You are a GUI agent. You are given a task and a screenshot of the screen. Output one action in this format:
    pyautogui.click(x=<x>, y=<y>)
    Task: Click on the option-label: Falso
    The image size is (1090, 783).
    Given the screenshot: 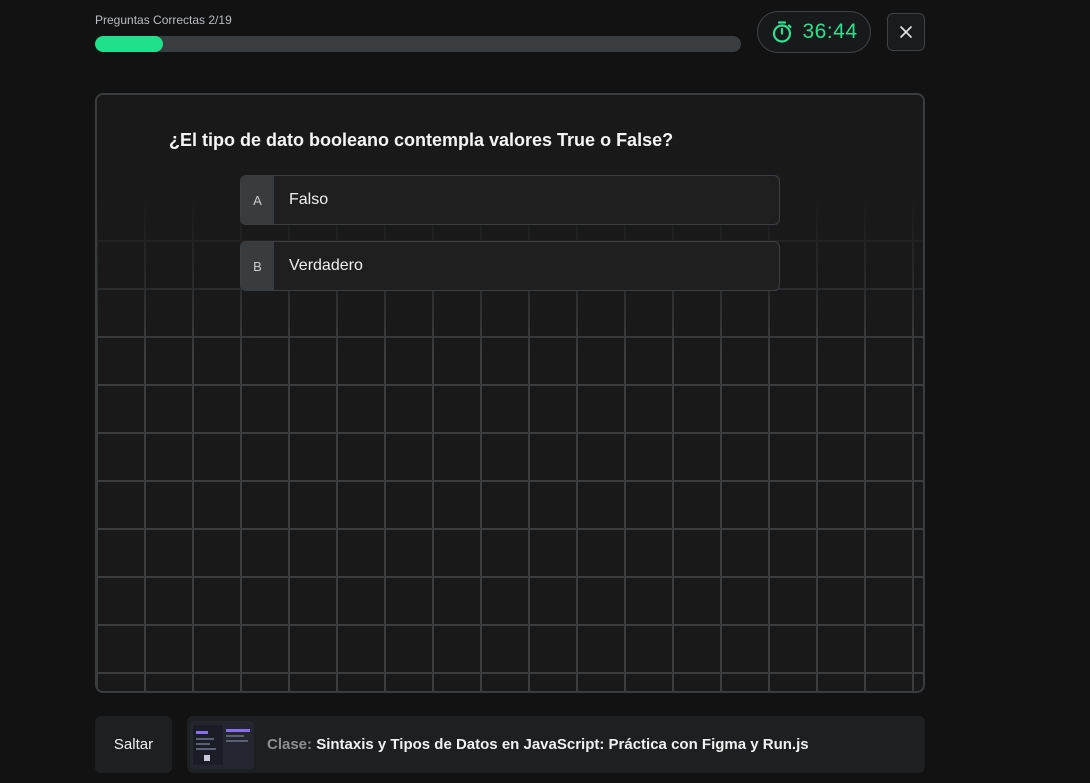 What is the action you would take?
    pyautogui.click(x=309, y=199)
    